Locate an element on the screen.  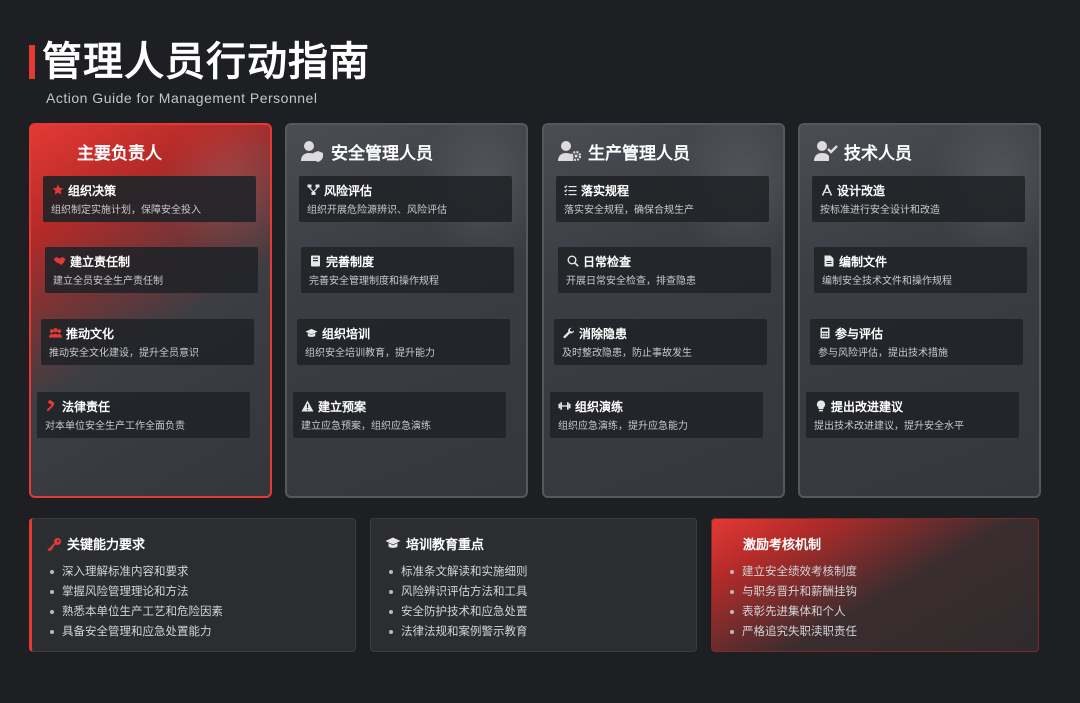
duty-desc: 完善安全管理制度和操作规程 is located at coordinates (374, 281).